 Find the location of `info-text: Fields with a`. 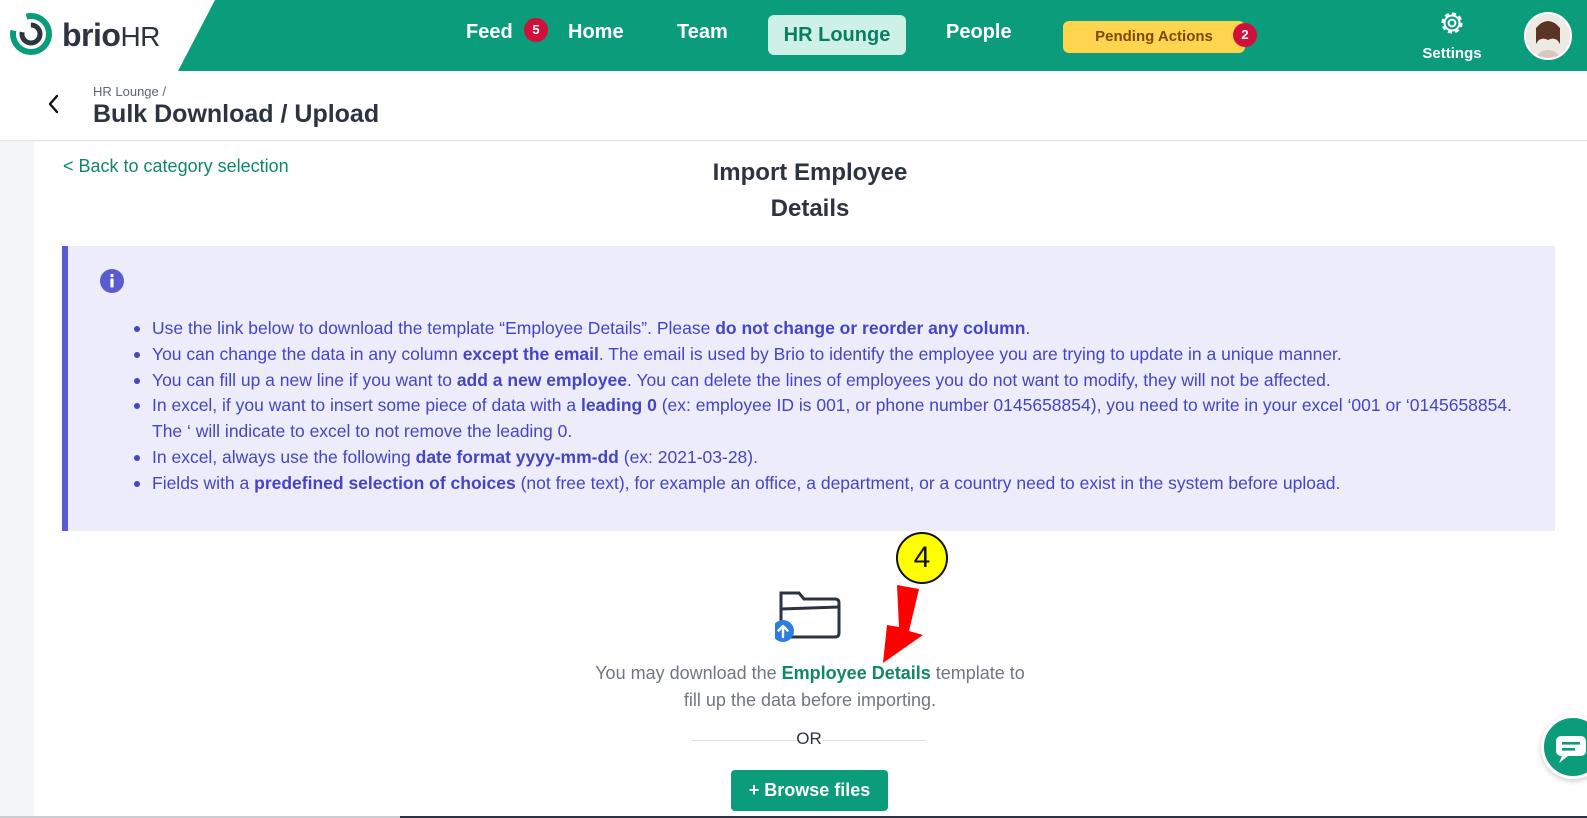

info-text: Fields with a is located at coordinates (203, 482).